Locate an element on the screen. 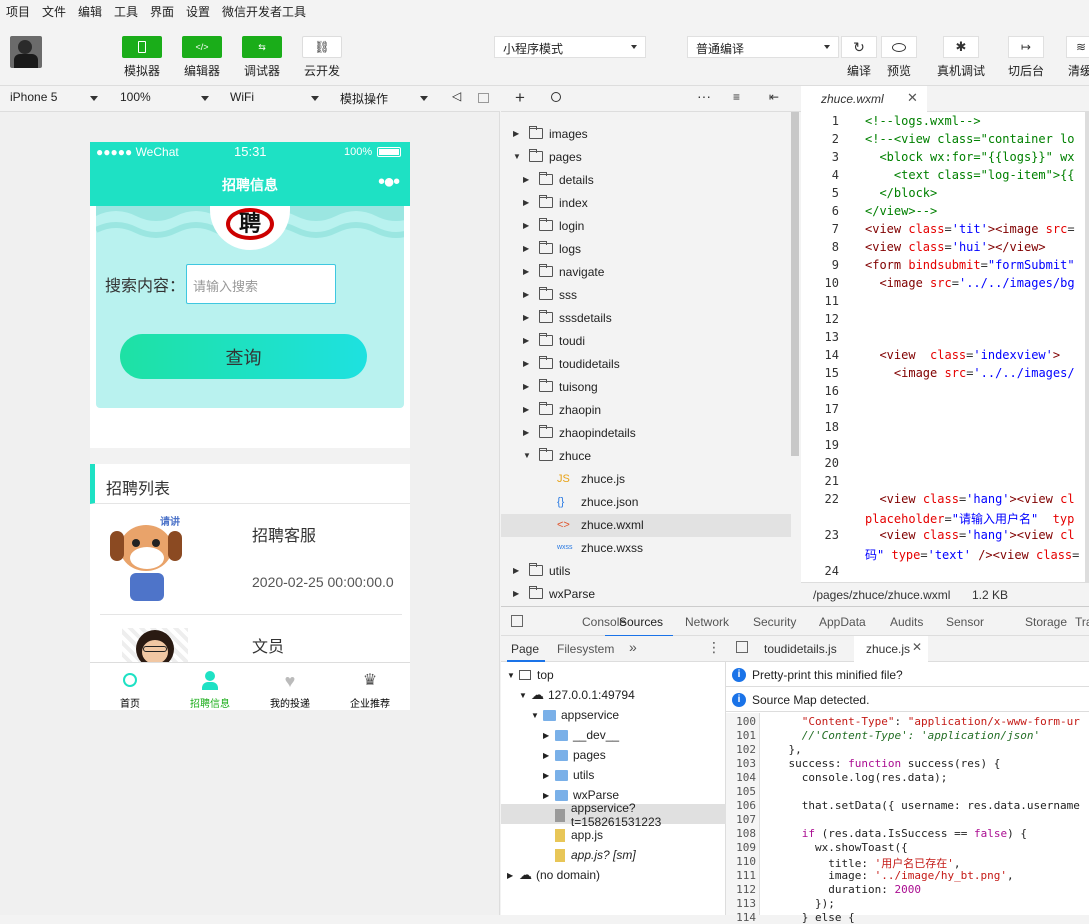  simulator-button is located at coordinates (142, 47).